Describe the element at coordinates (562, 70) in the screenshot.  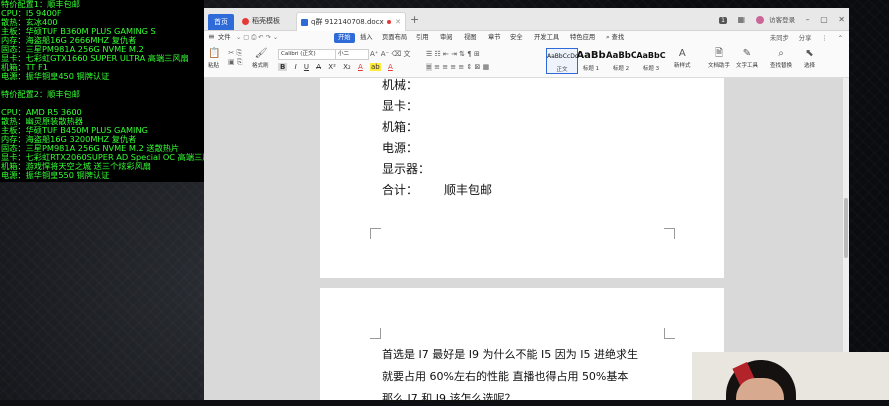
I see `style-normal-label: 正文` at that location.